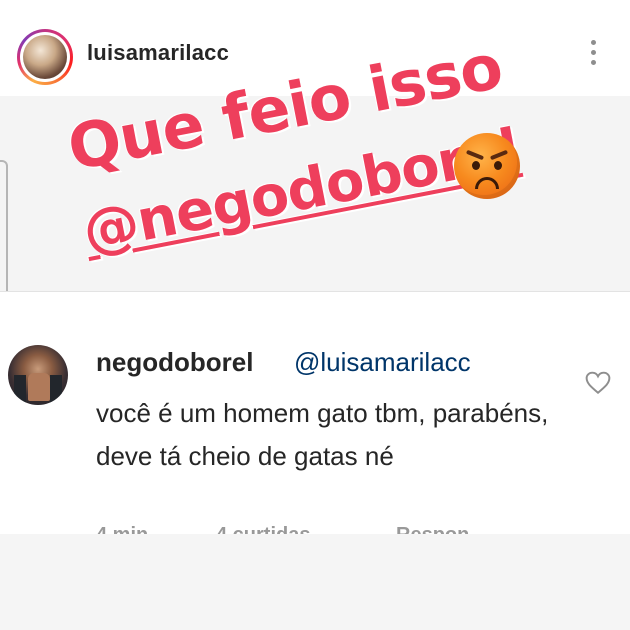  What do you see at coordinates (158, 53) in the screenshot?
I see `header-username: luisamarilacc` at bounding box center [158, 53].